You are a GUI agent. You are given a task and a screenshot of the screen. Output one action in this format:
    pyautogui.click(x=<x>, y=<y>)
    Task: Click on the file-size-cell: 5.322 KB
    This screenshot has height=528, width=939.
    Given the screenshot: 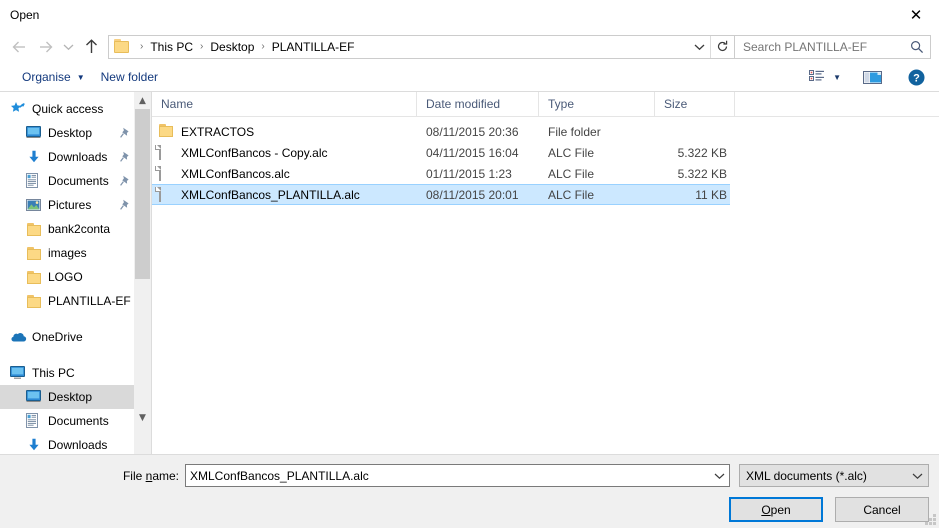 What is the action you would take?
    pyautogui.click(x=702, y=173)
    